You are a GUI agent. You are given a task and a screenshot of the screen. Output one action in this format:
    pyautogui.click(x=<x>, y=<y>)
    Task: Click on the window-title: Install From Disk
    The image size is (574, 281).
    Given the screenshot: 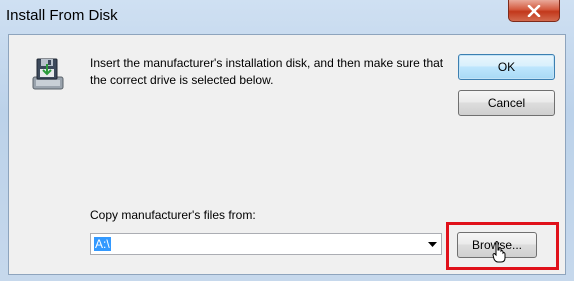 What is the action you would take?
    pyautogui.click(x=62, y=15)
    